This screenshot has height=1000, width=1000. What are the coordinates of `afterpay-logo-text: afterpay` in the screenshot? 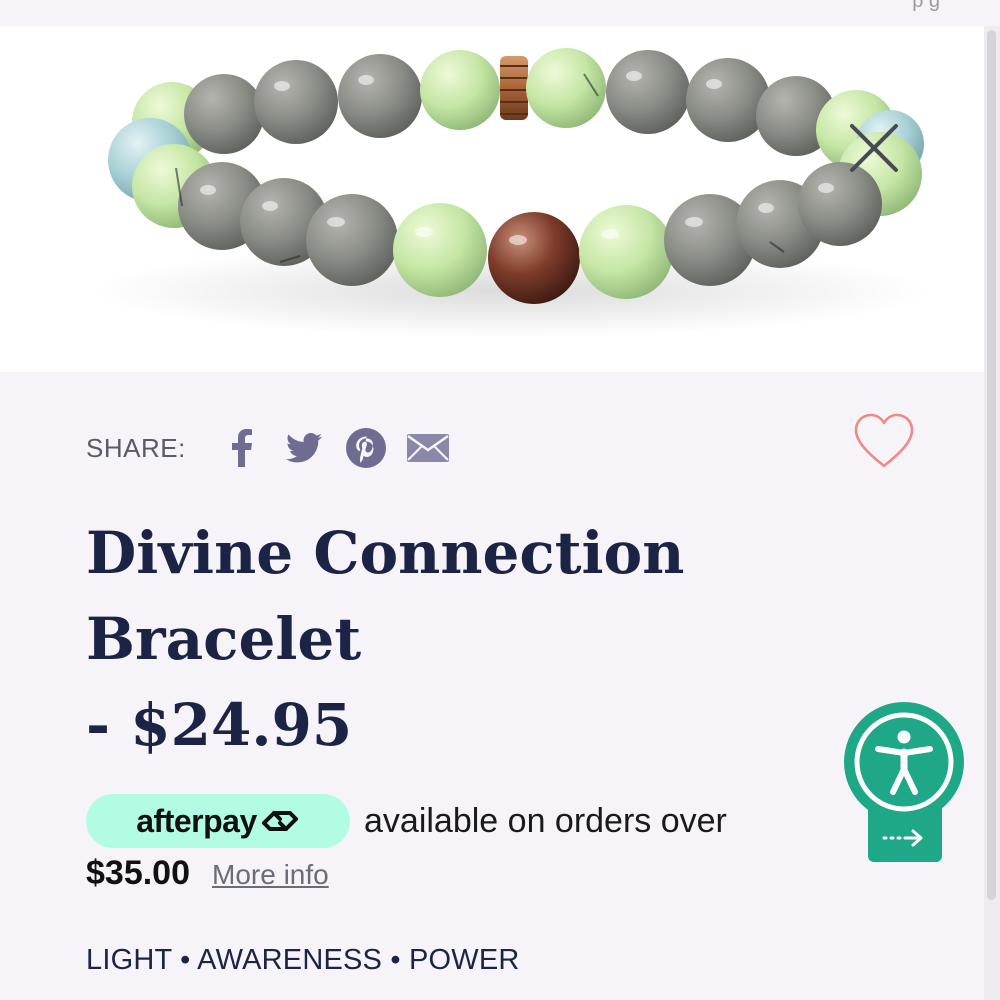 It's located at (196, 820).